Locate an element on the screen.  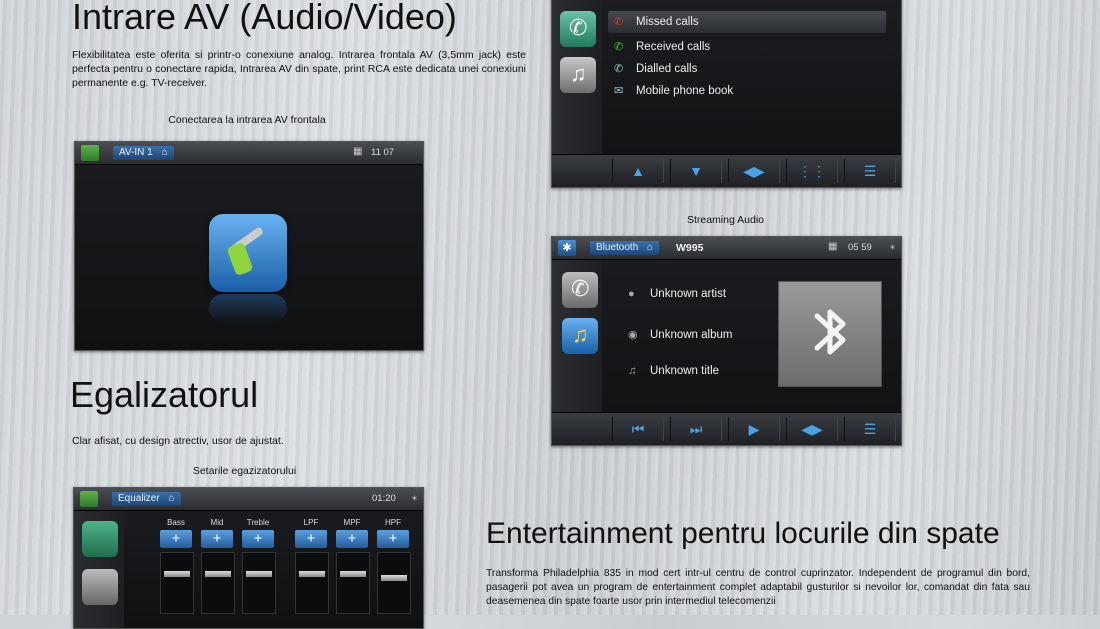
received-call-icon: ✆ is located at coordinates (619, 47).